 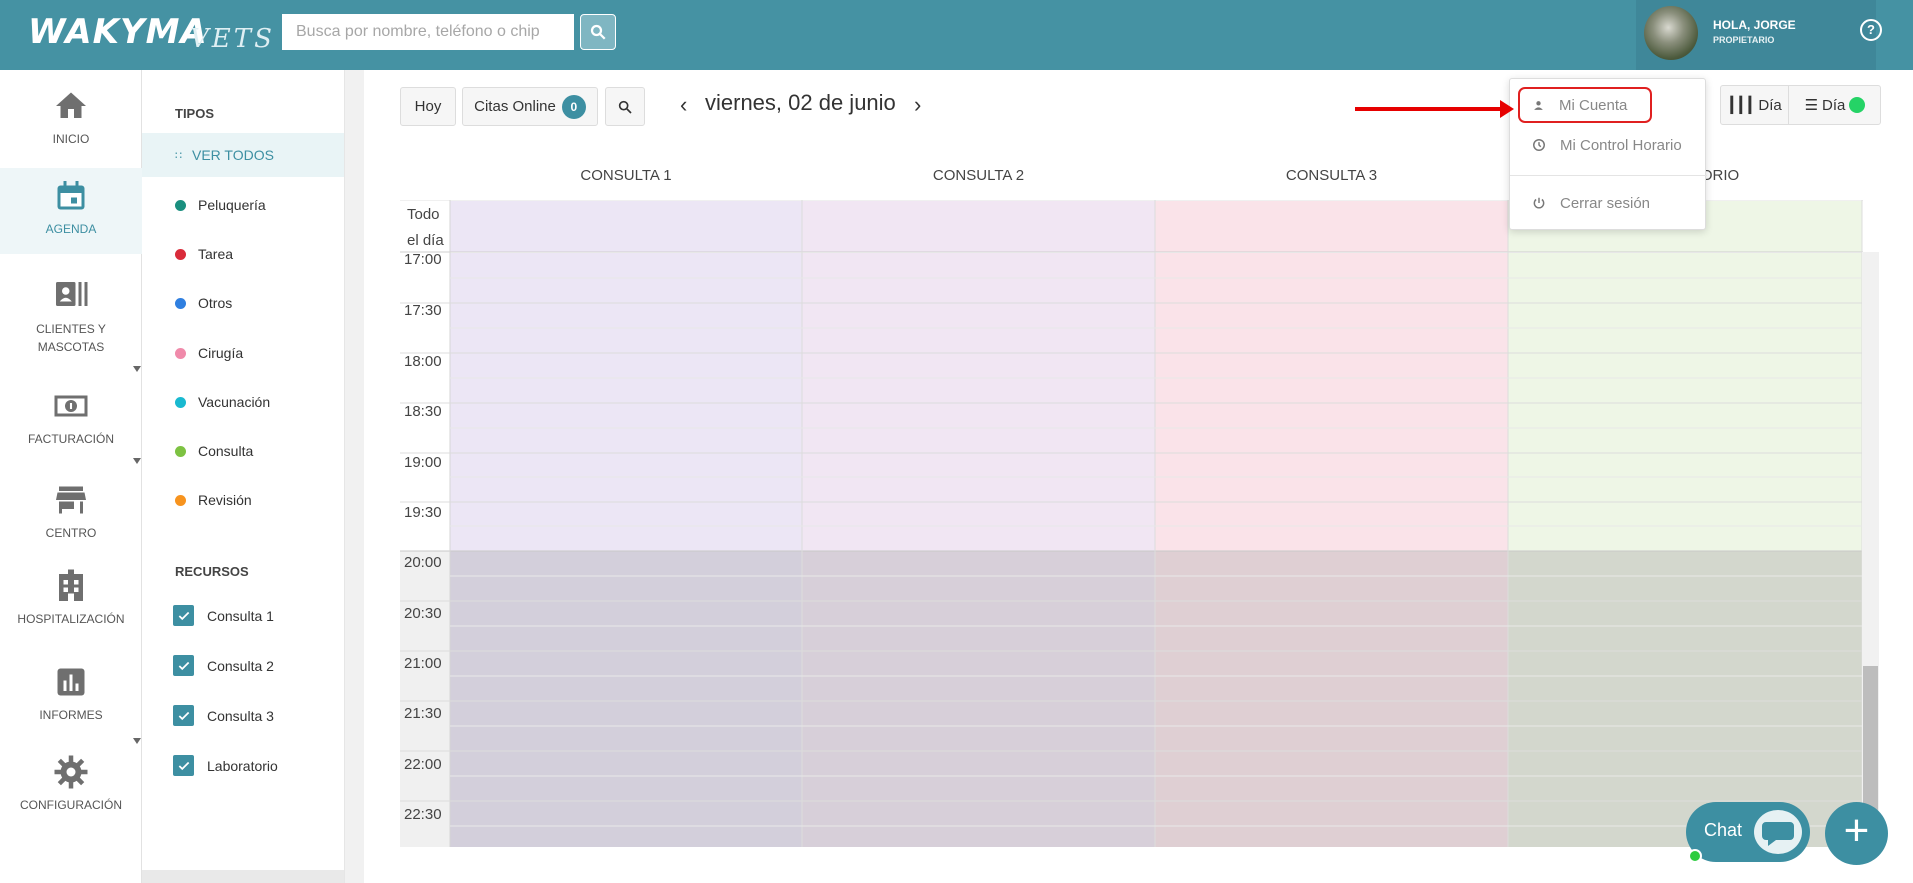 What do you see at coordinates (1754, 25) in the screenshot?
I see `user-greeting: HOLA, JORGE` at bounding box center [1754, 25].